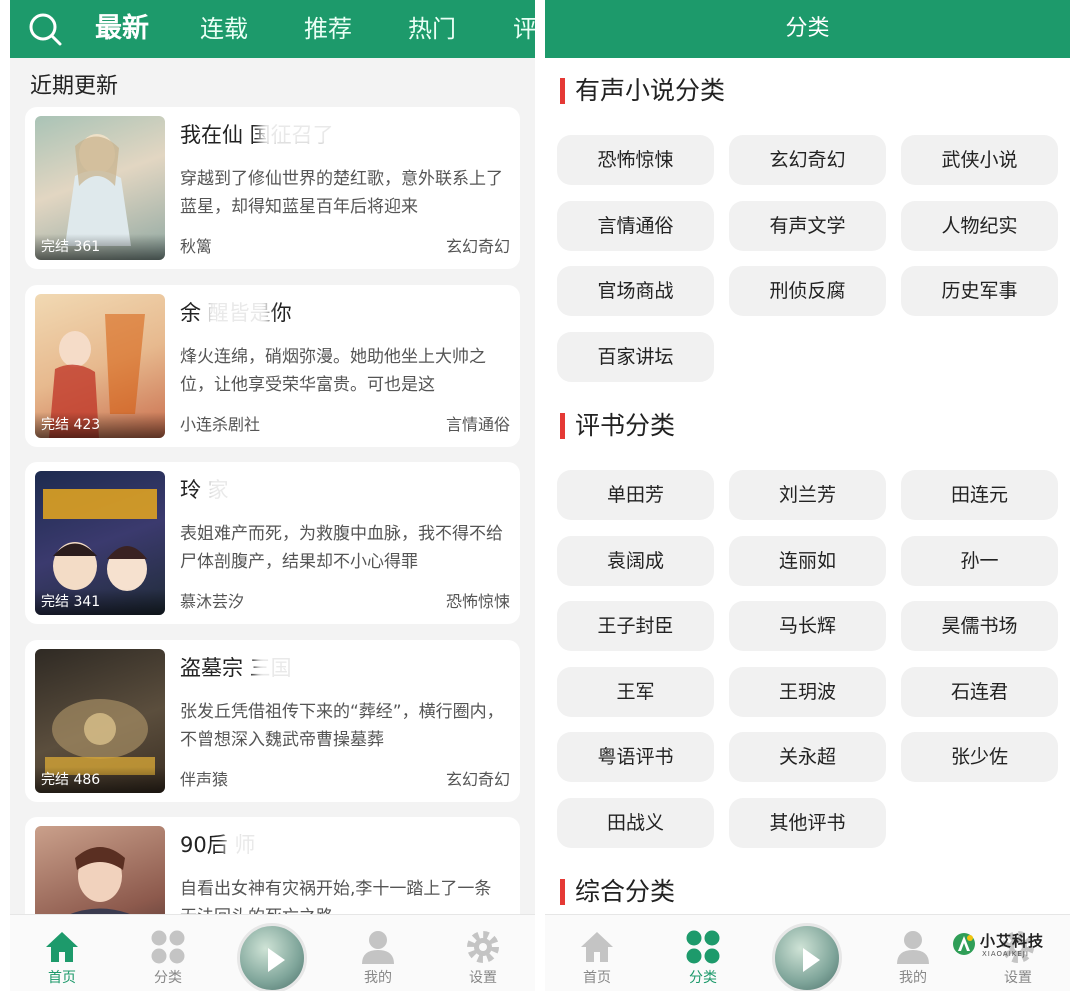 This screenshot has height=991, width=1080. Describe the element at coordinates (979, 160) in the screenshot. I see `category-chip: 武侠小说` at that location.